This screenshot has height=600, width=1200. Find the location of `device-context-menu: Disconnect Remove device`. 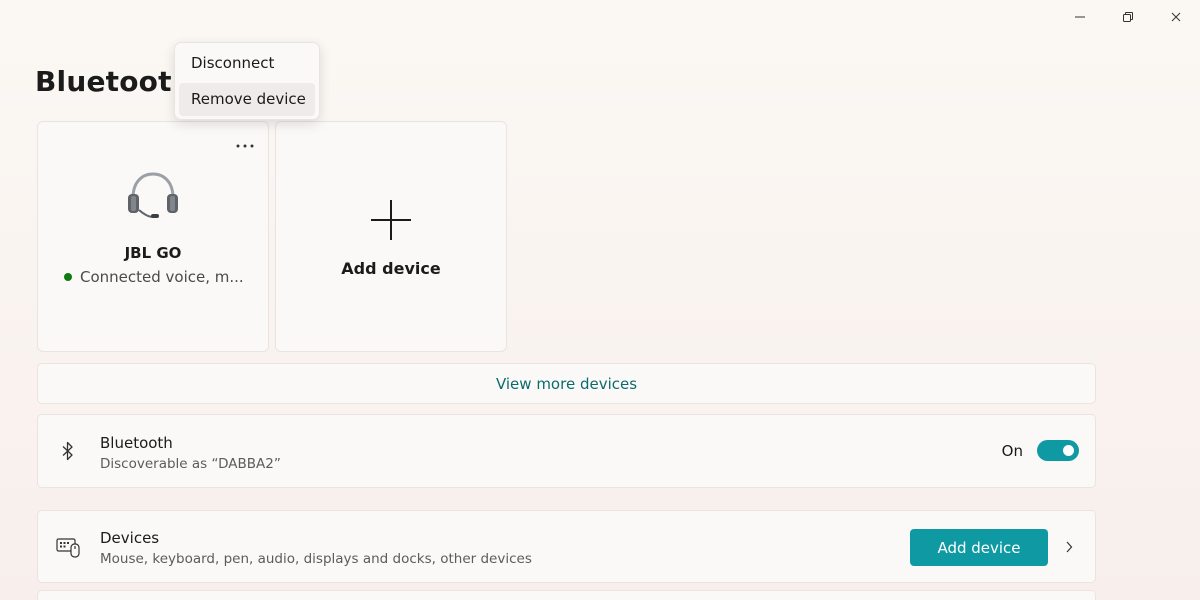

device-context-menu: Disconnect Remove device is located at coordinates (247, 81).